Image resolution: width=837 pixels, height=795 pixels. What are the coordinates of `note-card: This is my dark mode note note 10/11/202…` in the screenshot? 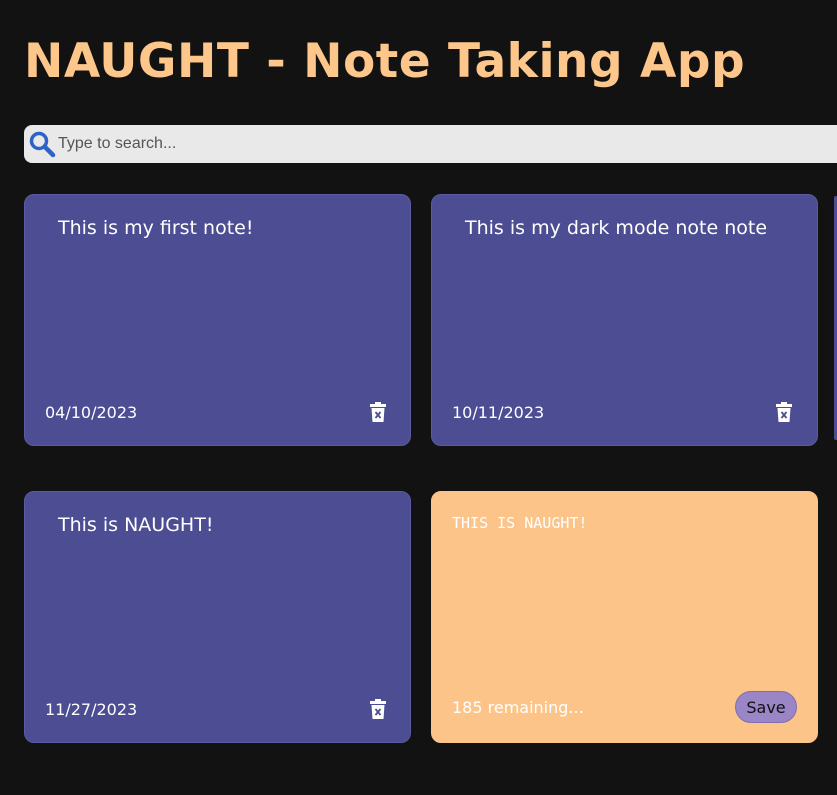 It's located at (624, 320).